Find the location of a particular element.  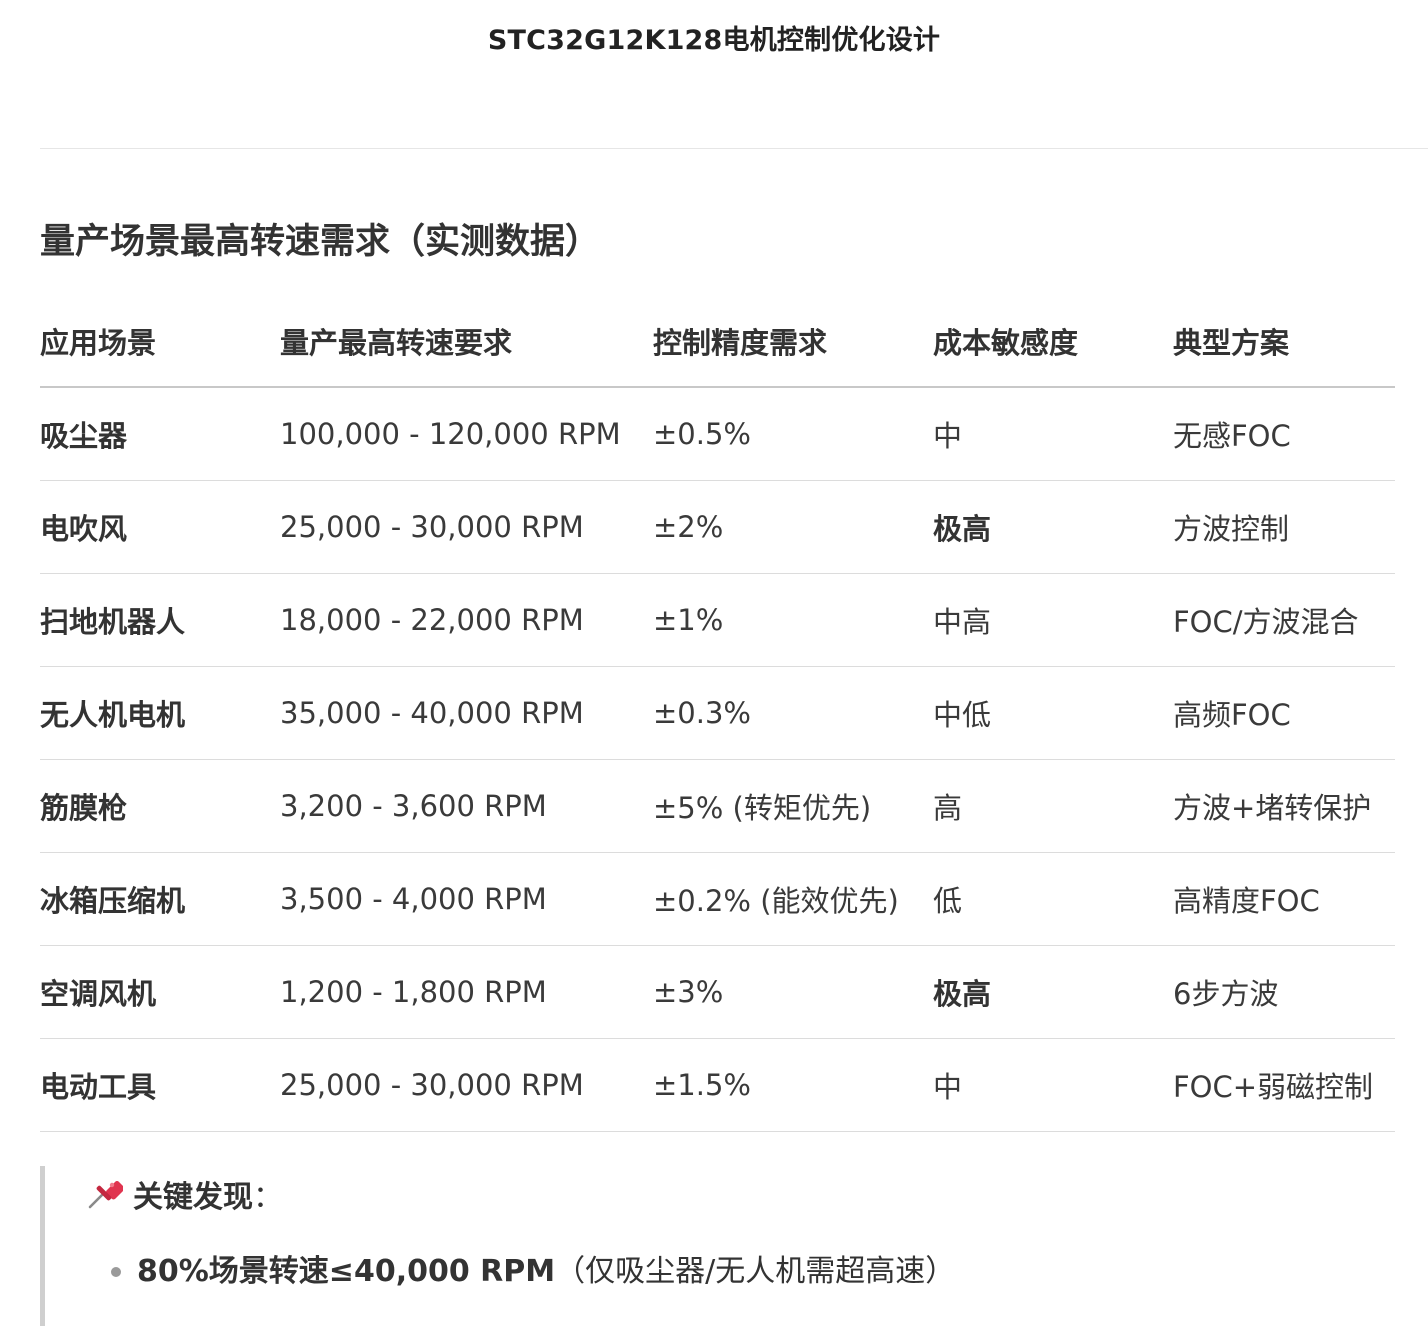

table-row: 电吹风 25,000 - 30,000 RPM ±2% 极高 方波控制 is located at coordinates (717, 527).